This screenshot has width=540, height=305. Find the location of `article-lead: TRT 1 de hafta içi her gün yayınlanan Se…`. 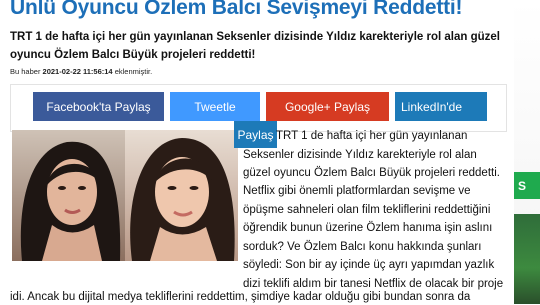

article-lead: TRT 1 de hafta içi her gün yayınlanan Se… is located at coordinates (255, 46).